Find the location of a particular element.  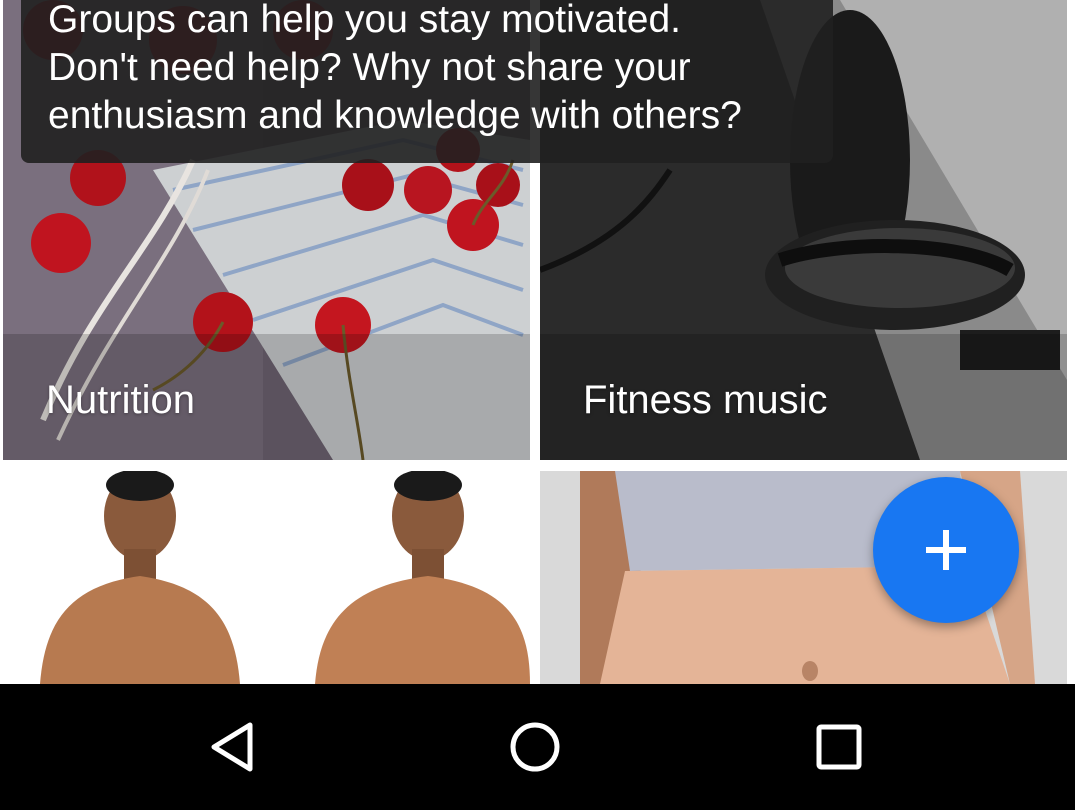

add-group-button is located at coordinates (946, 550).